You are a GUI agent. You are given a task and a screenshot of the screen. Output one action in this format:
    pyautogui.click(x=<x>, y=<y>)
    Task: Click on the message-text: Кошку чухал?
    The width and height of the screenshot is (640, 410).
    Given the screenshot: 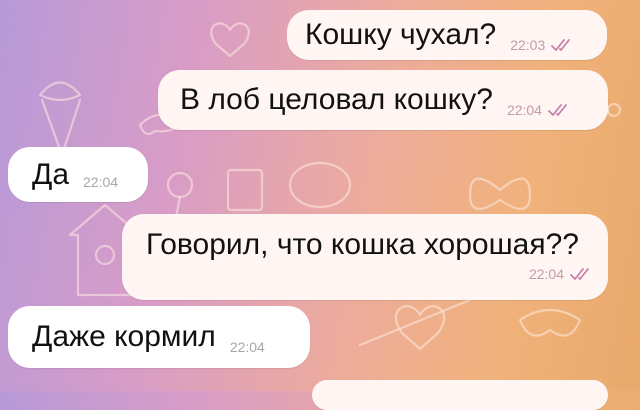 What is the action you would take?
    pyautogui.click(x=401, y=34)
    